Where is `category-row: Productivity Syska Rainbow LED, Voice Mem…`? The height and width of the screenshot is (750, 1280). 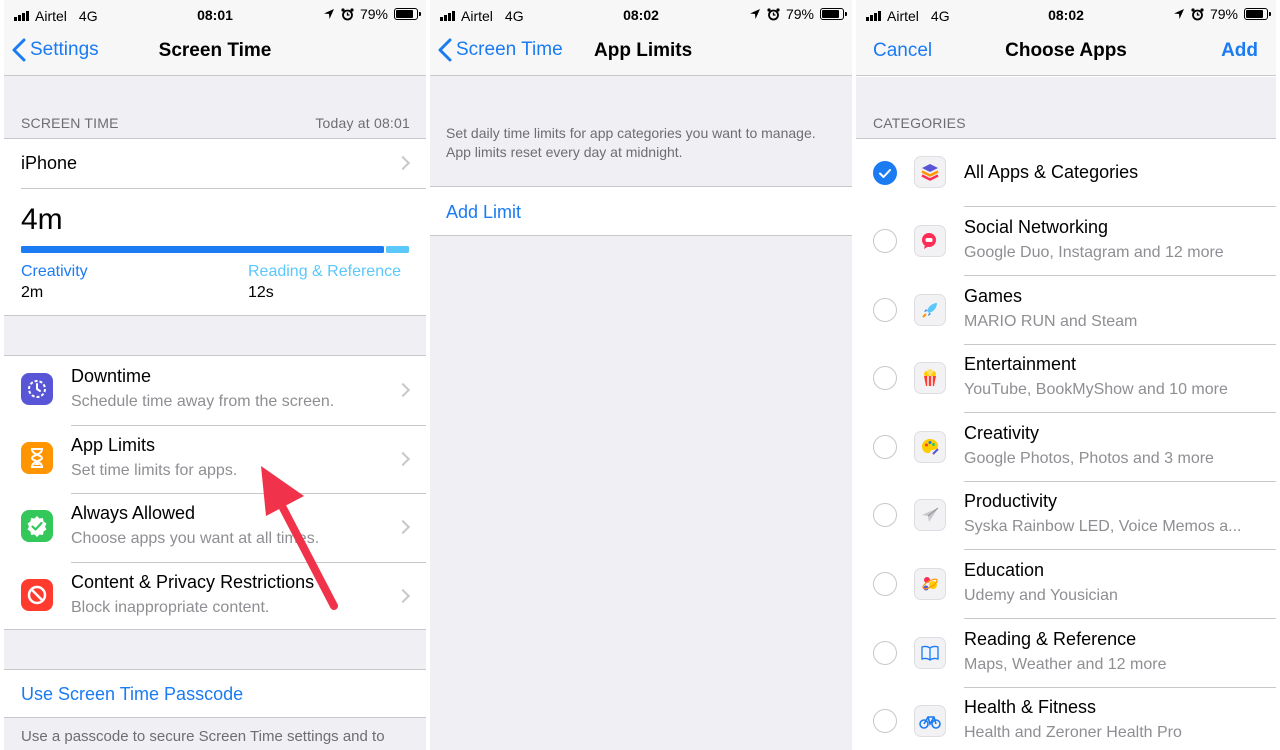
category-row: Productivity Syska Rainbow LED, Voice Mem… is located at coordinates (1066, 515).